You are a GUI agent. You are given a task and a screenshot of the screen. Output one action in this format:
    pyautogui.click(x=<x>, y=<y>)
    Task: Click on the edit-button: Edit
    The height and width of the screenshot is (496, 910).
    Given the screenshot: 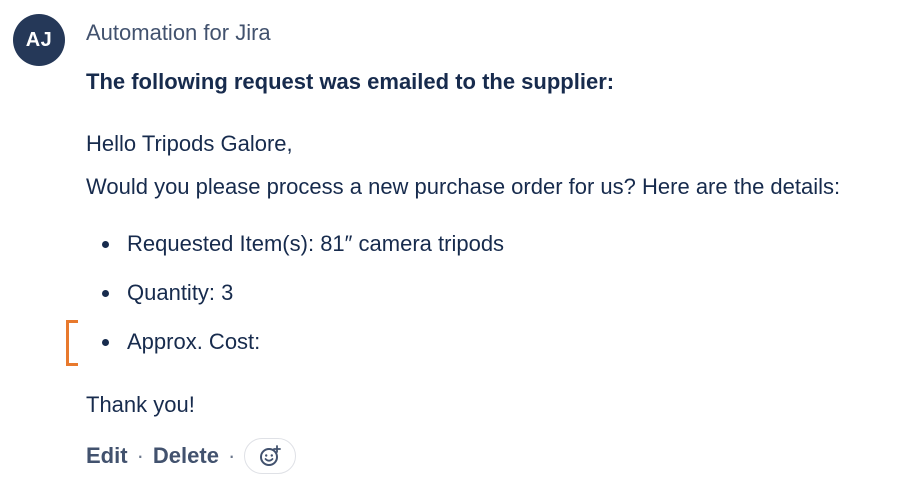 What is the action you would take?
    pyautogui.click(x=107, y=456)
    